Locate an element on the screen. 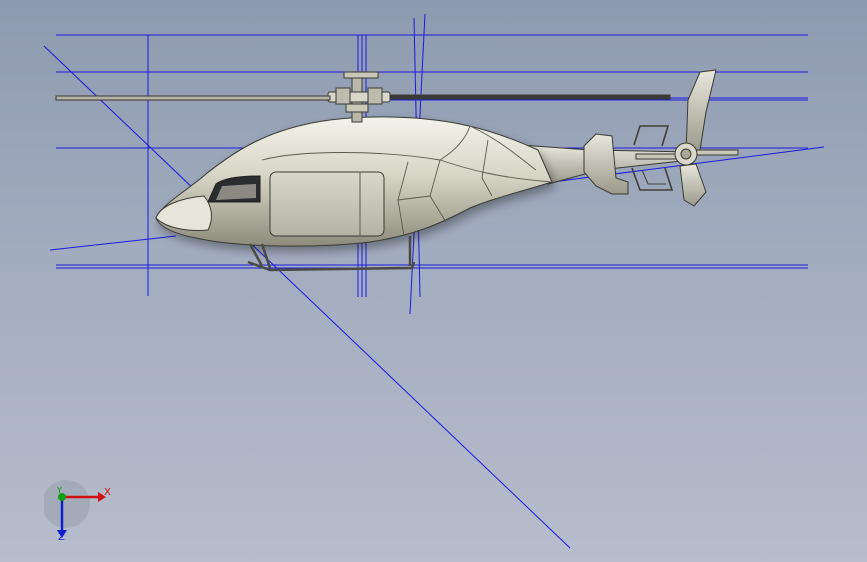 This screenshot has width=867, height=562. swashplate is located at coordinates (357, 108).